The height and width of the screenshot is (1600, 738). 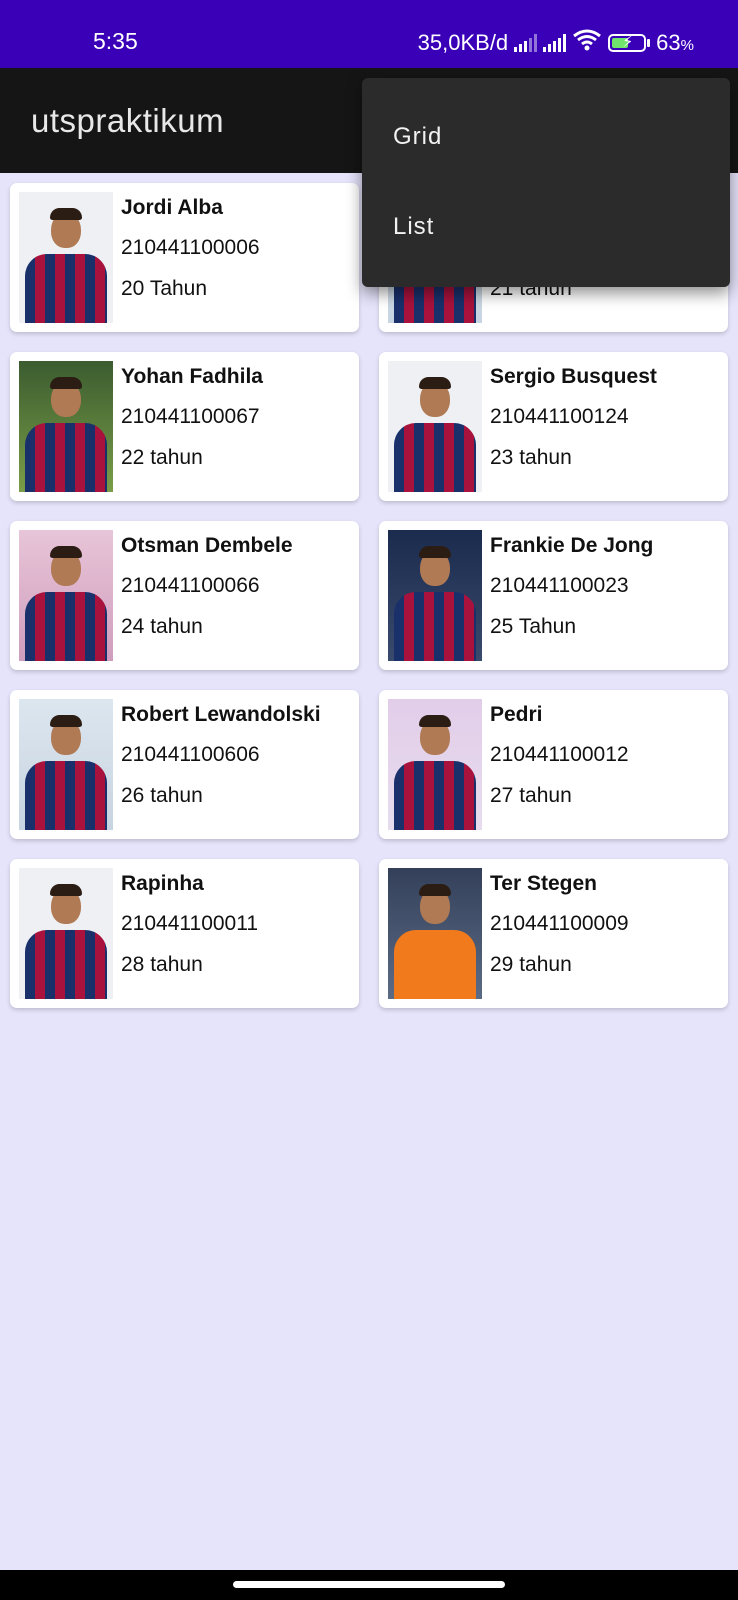 I want to click on player-age: 29 tahun, so click(x=531, y=964).